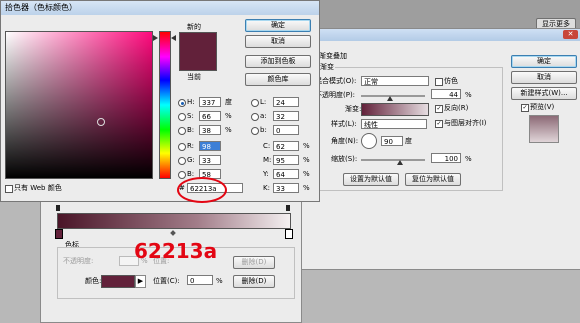  I want to click on new-color-label: 新的, so click(194, 27).